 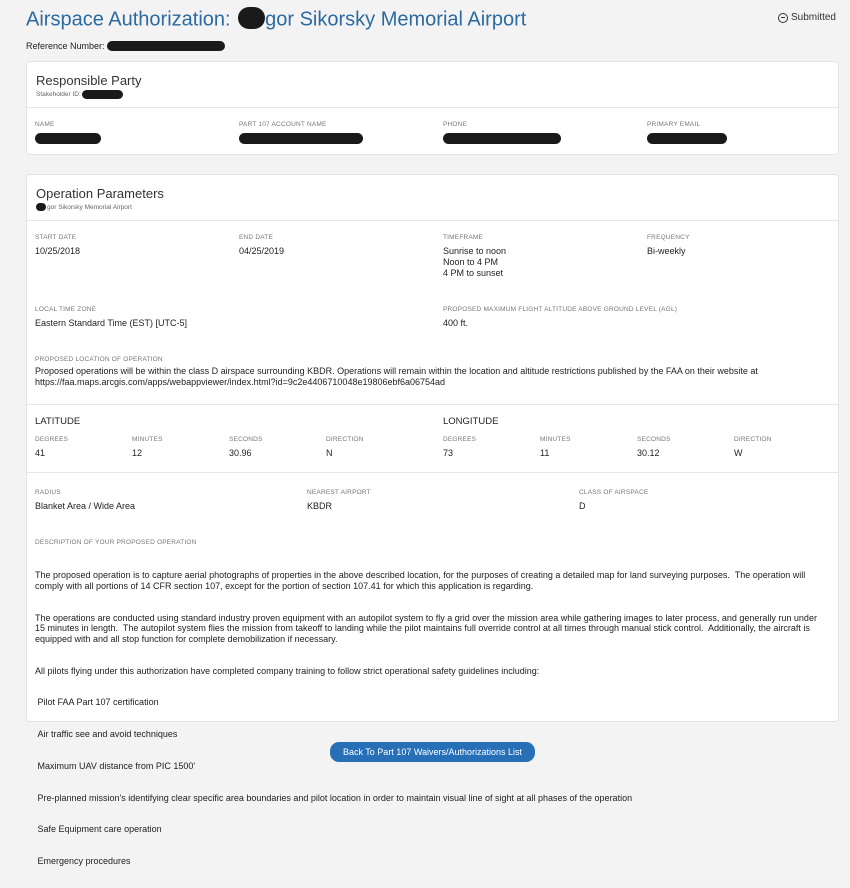 What do you see at coordinates (137, 453) in the screenshot?
I see `lat-minutes-value: 12` at bounding box center [137, 453].